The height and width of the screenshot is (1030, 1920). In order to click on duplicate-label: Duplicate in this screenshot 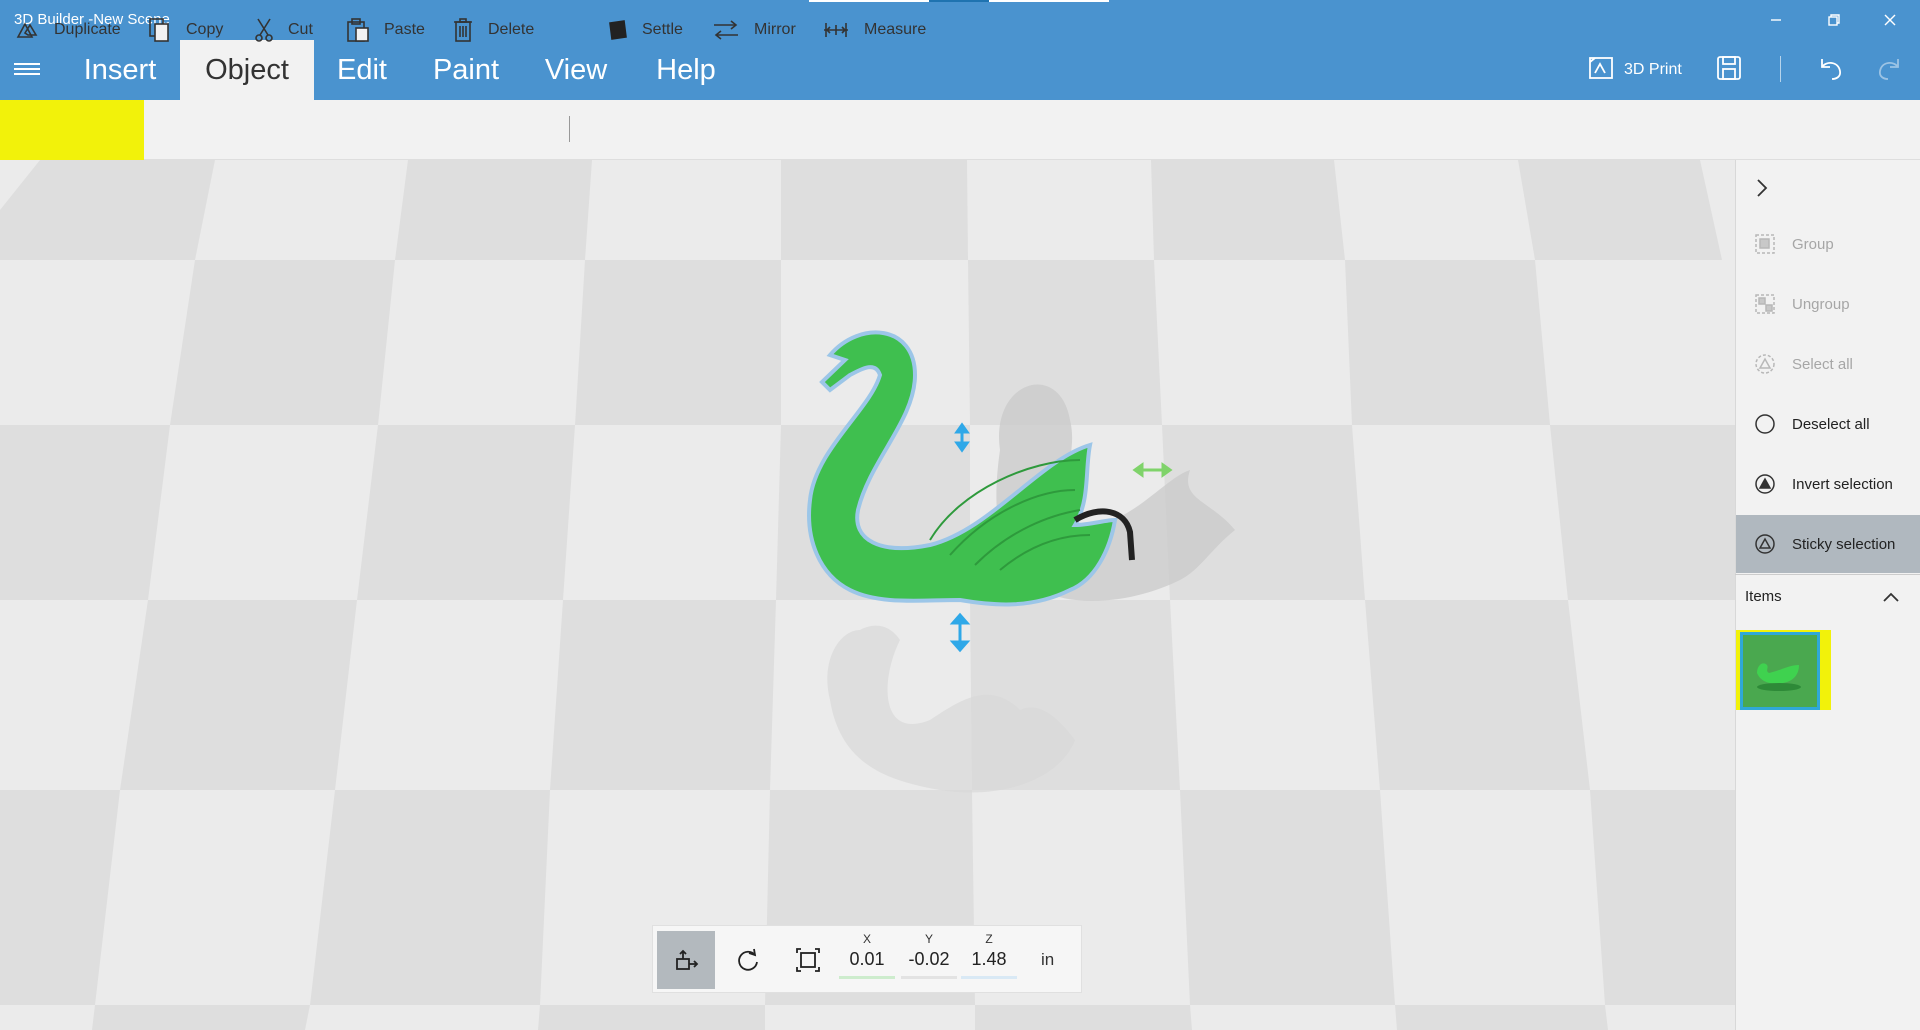, I will do `click(87, 29)`.